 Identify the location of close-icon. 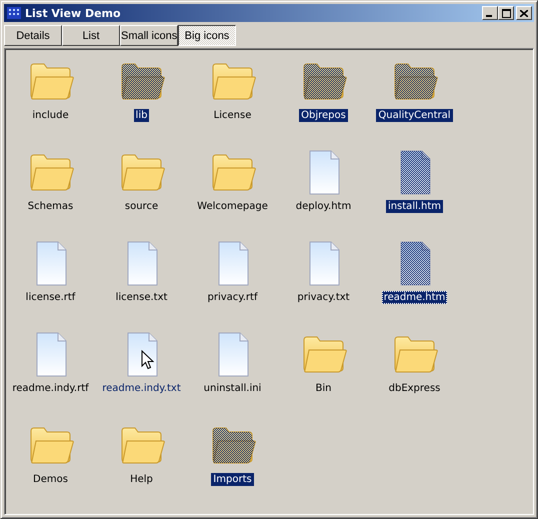
(524, 13).